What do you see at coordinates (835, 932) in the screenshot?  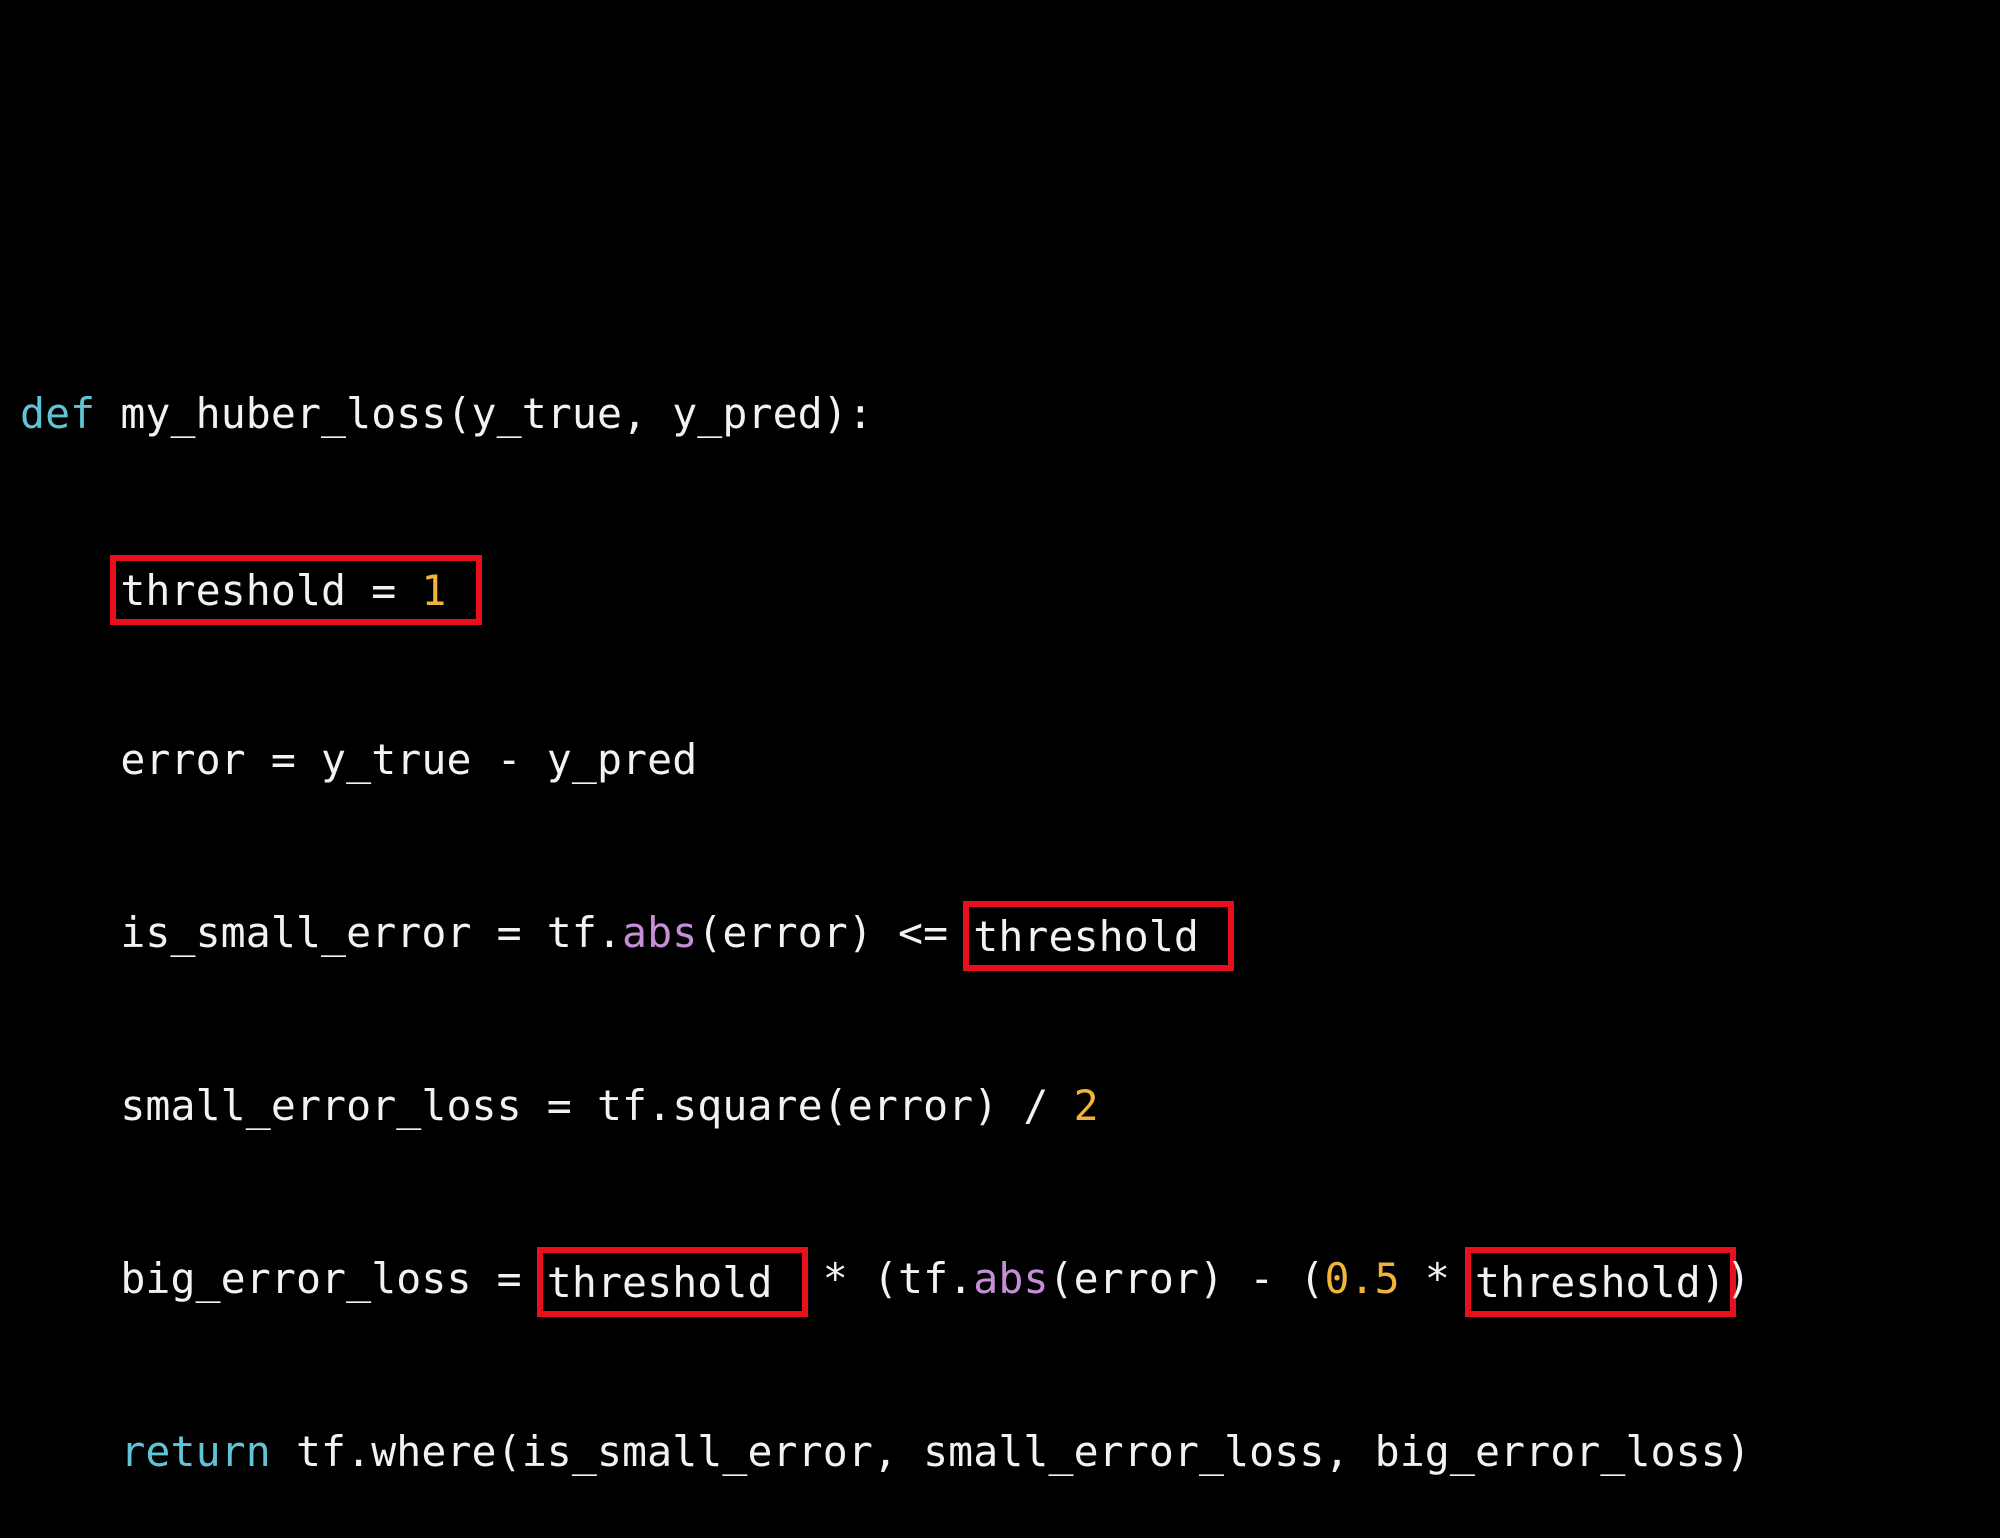 I see `comparison-text: (error) <=` at bounding box center [835, 932].